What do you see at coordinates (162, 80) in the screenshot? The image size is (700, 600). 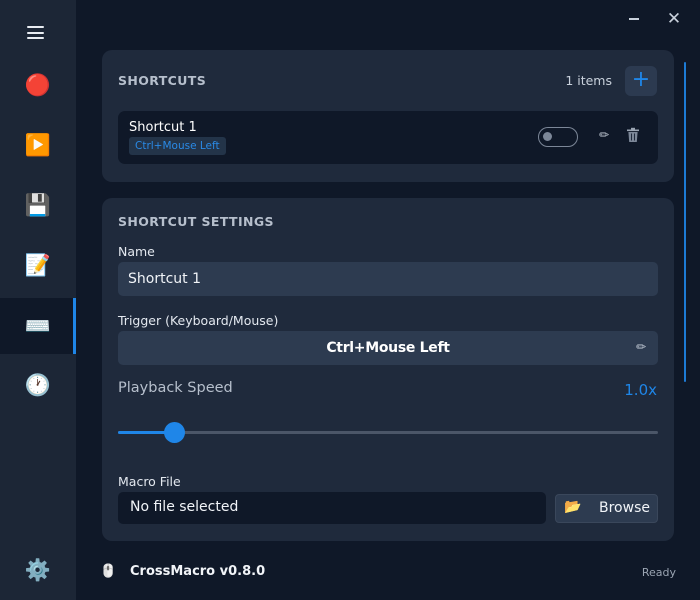 I see `shortcuts-title: SHORTCUTS` at bounding box center [162, 80].